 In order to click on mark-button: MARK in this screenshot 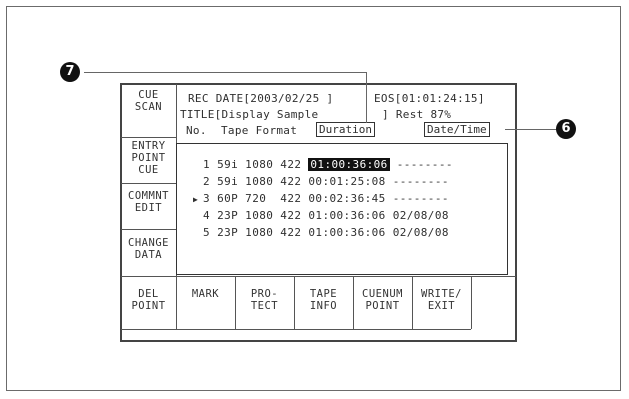, I will do `click(205, 294)`.